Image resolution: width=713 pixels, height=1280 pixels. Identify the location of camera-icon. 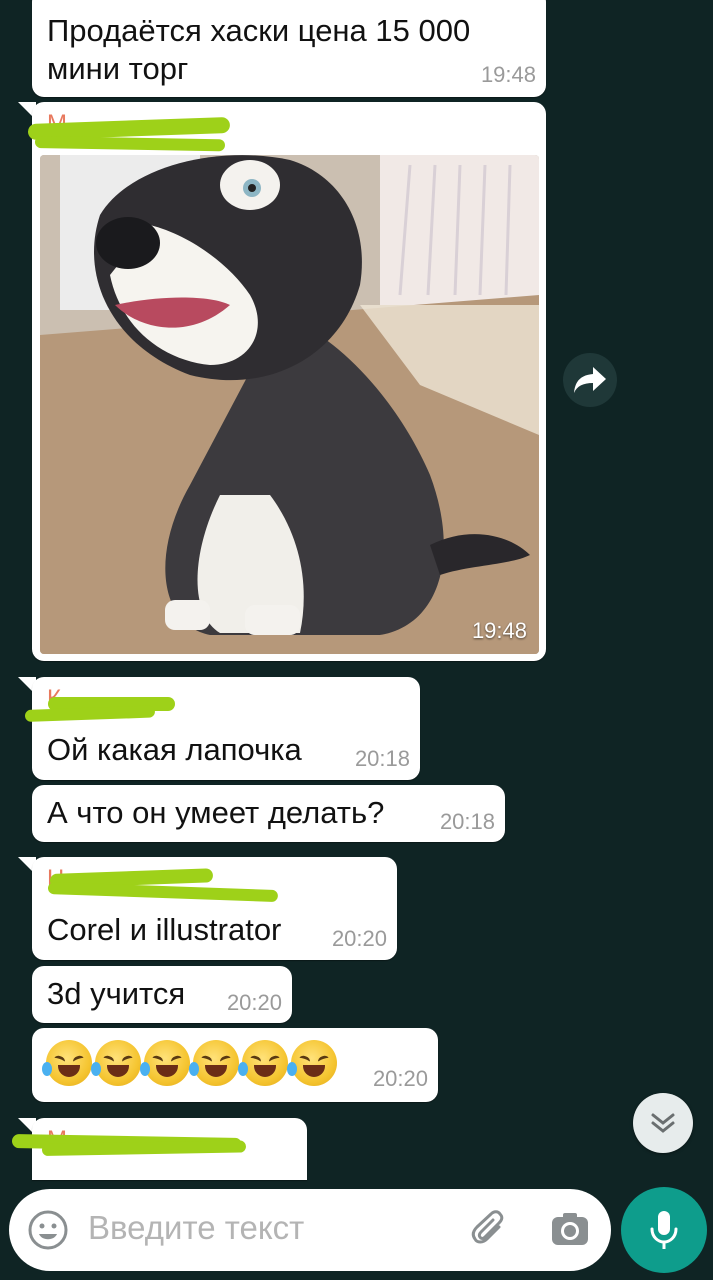
(570, 1229).